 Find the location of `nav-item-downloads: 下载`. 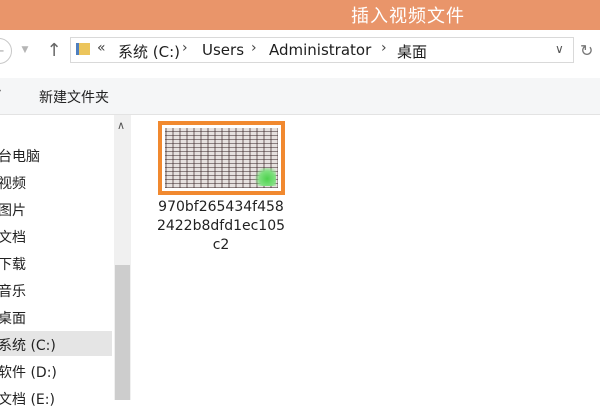

nav-item-downloads: 下载 is located at coordinates (13, 264).